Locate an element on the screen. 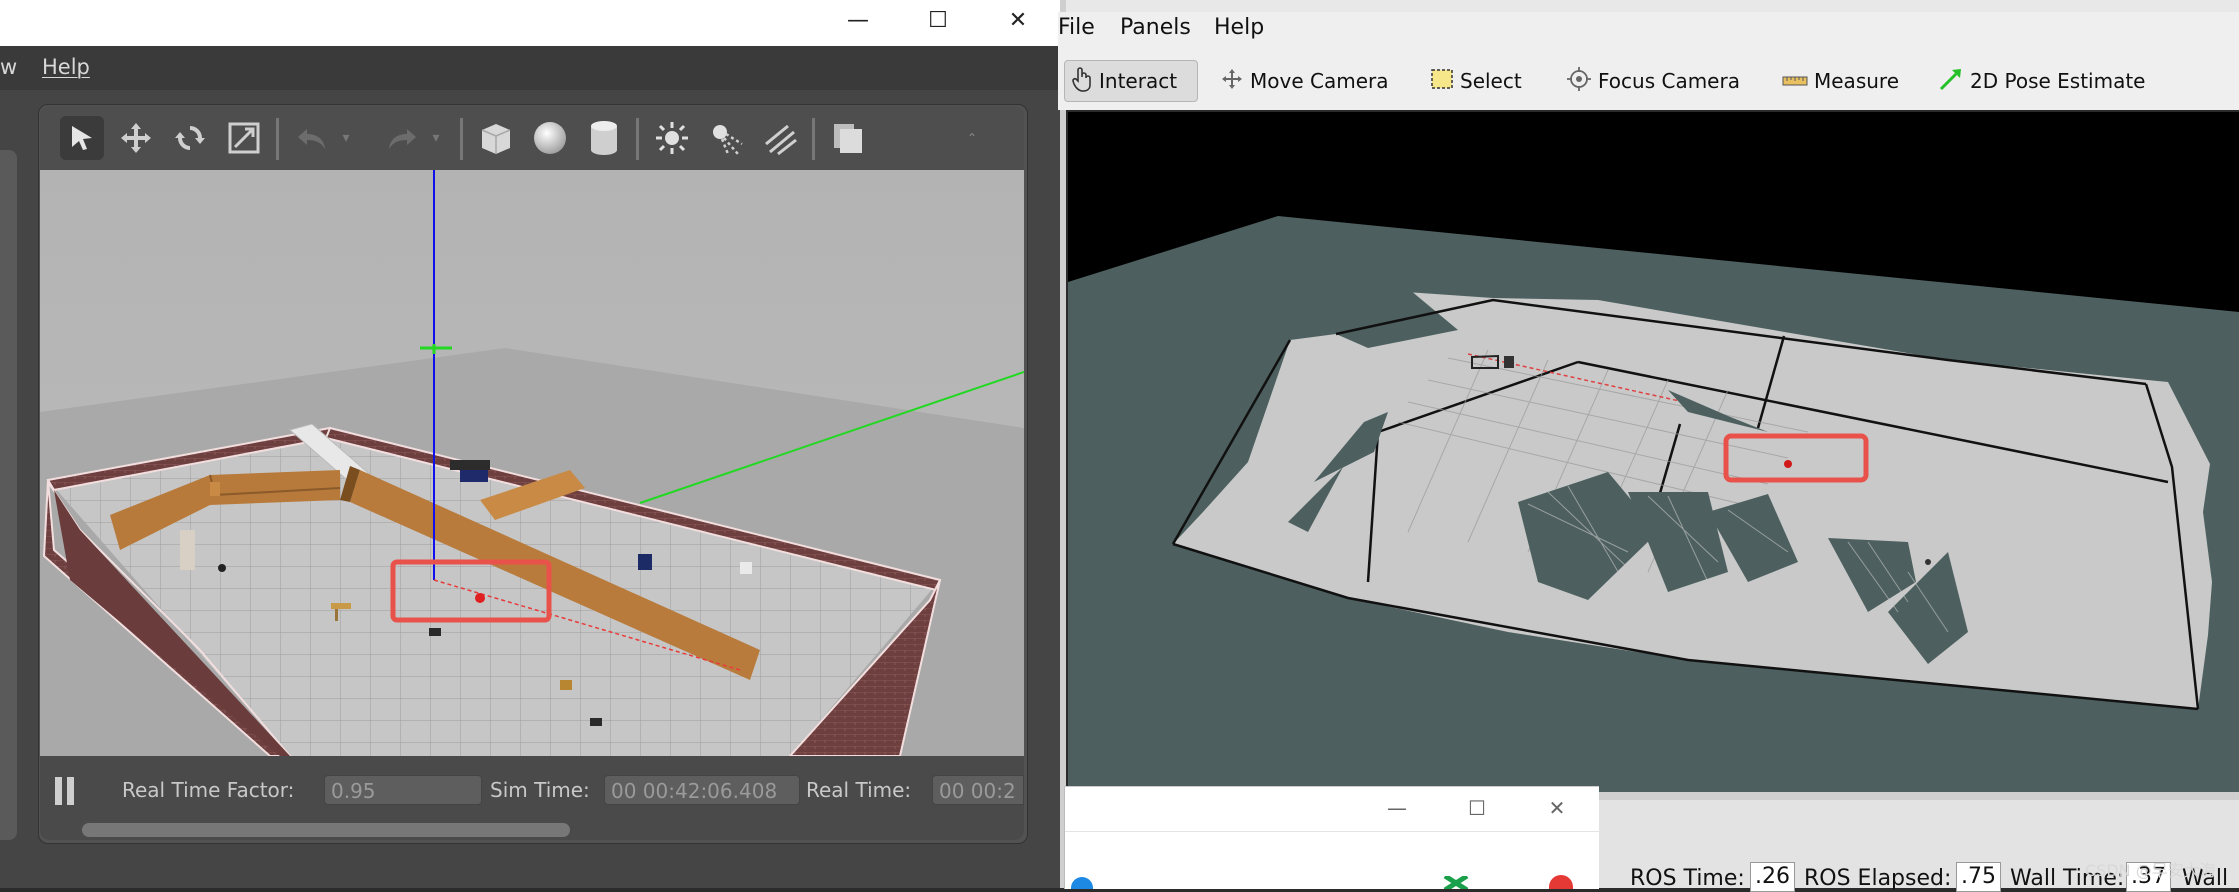 The image size is (2239, 892). toolbar-overflow-icon: ⌃ is located at coordinates (972, 138).